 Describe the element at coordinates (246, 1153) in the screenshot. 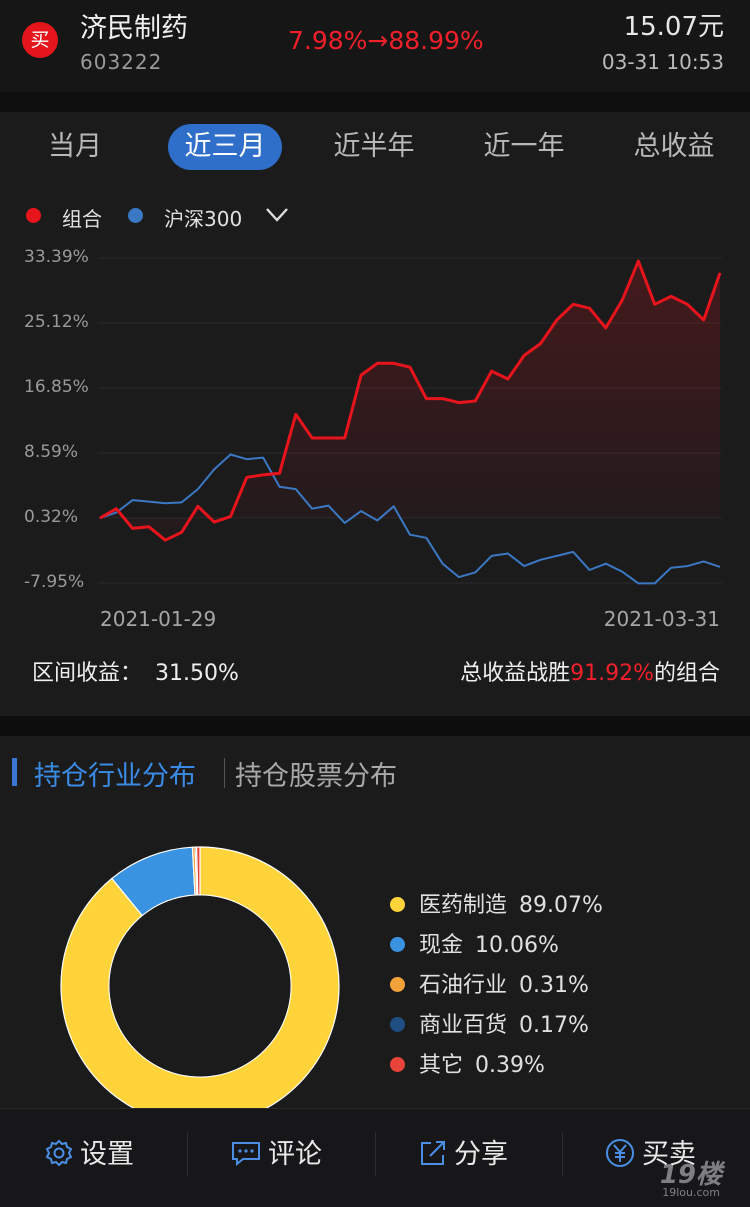

I see `comment-icon` at that location.